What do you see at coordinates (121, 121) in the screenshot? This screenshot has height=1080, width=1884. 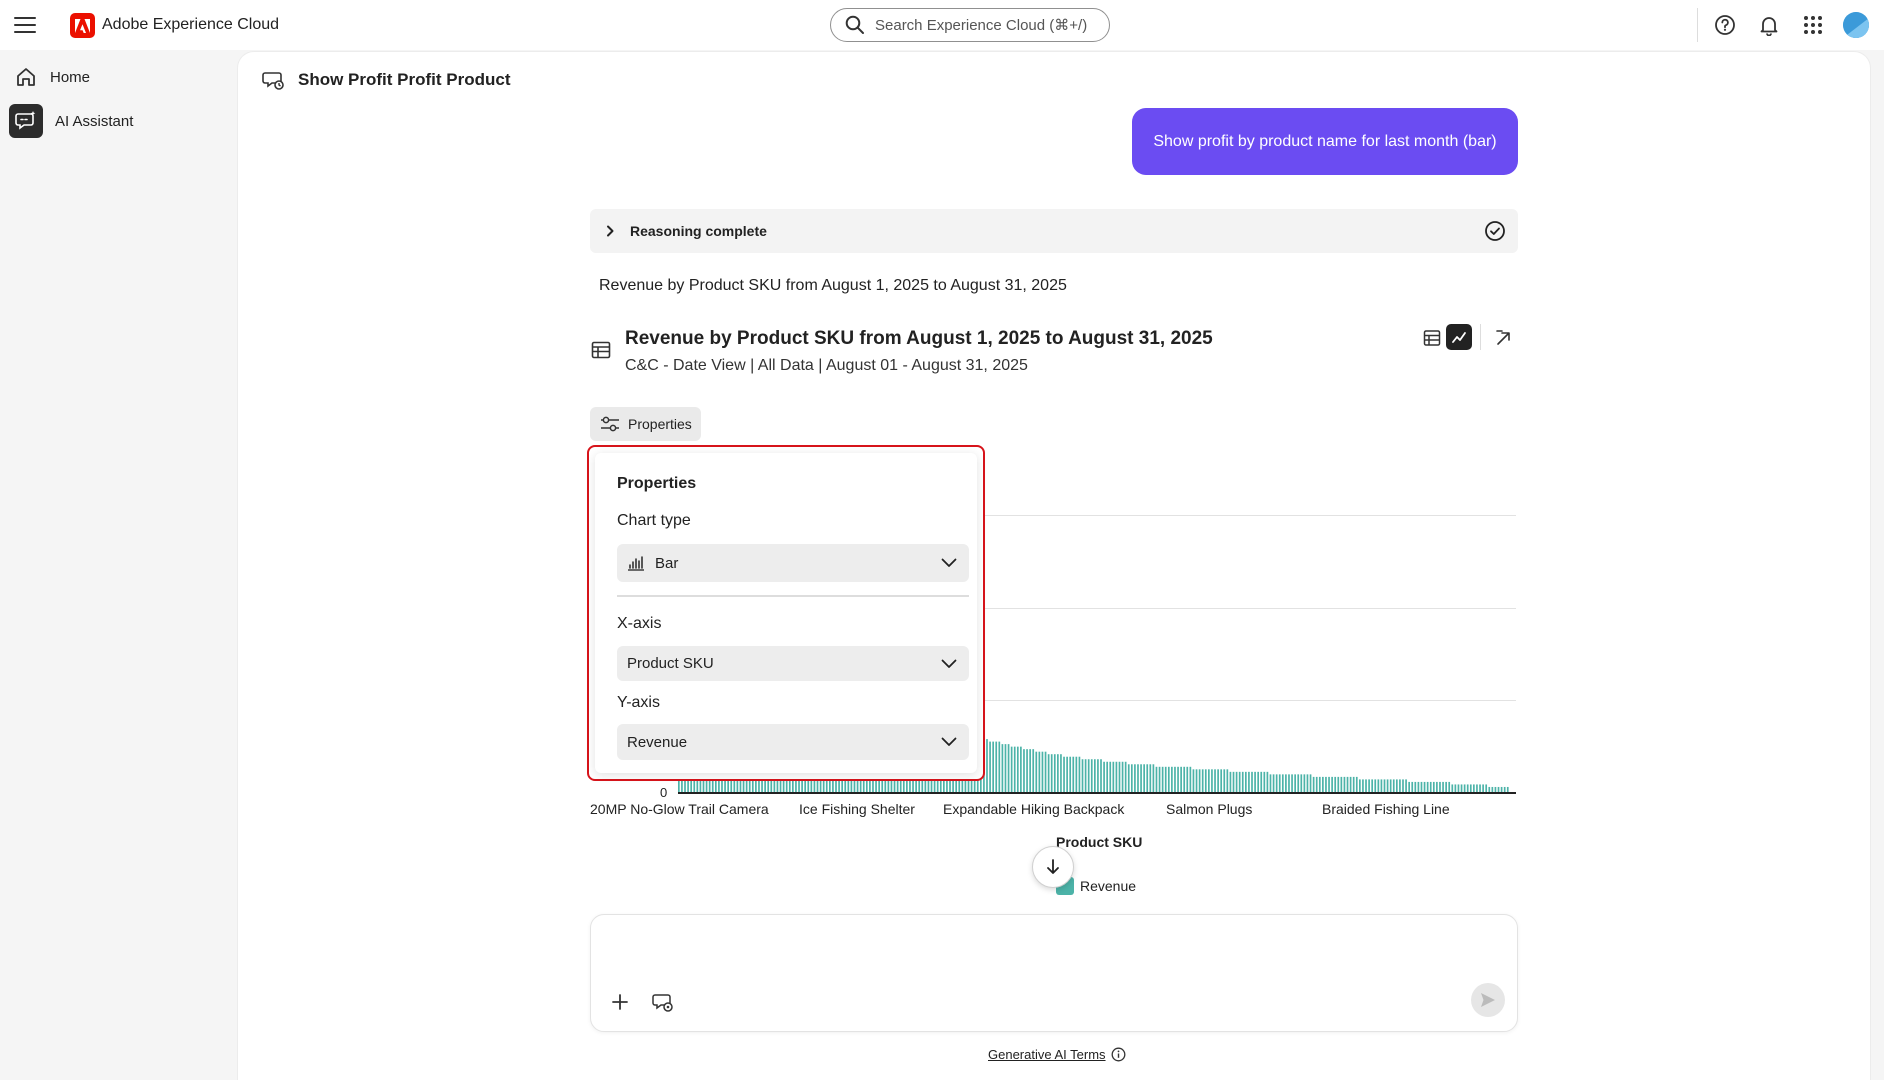 I see `sidebar-item-ai-assistant: AI Assistant` at bounding box center [121, 121].